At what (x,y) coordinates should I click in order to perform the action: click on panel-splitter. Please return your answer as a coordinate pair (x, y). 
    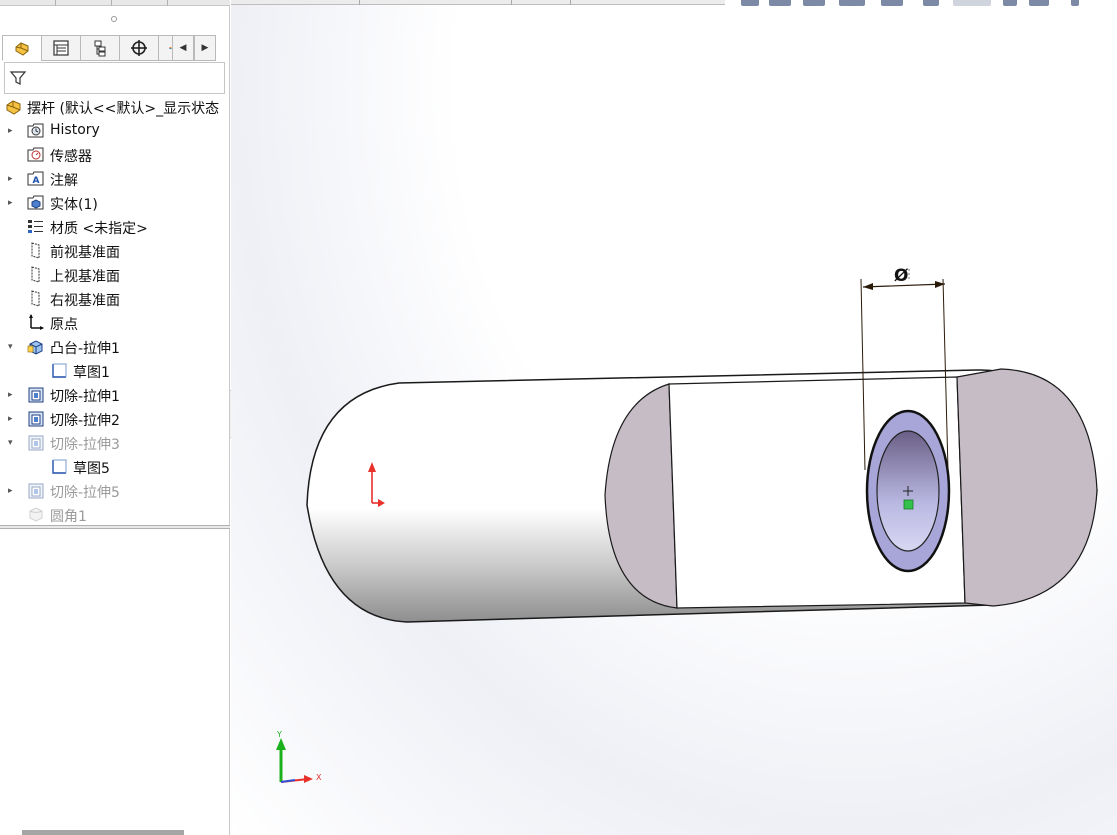
    Looking at the image, I should click on (115, 527).